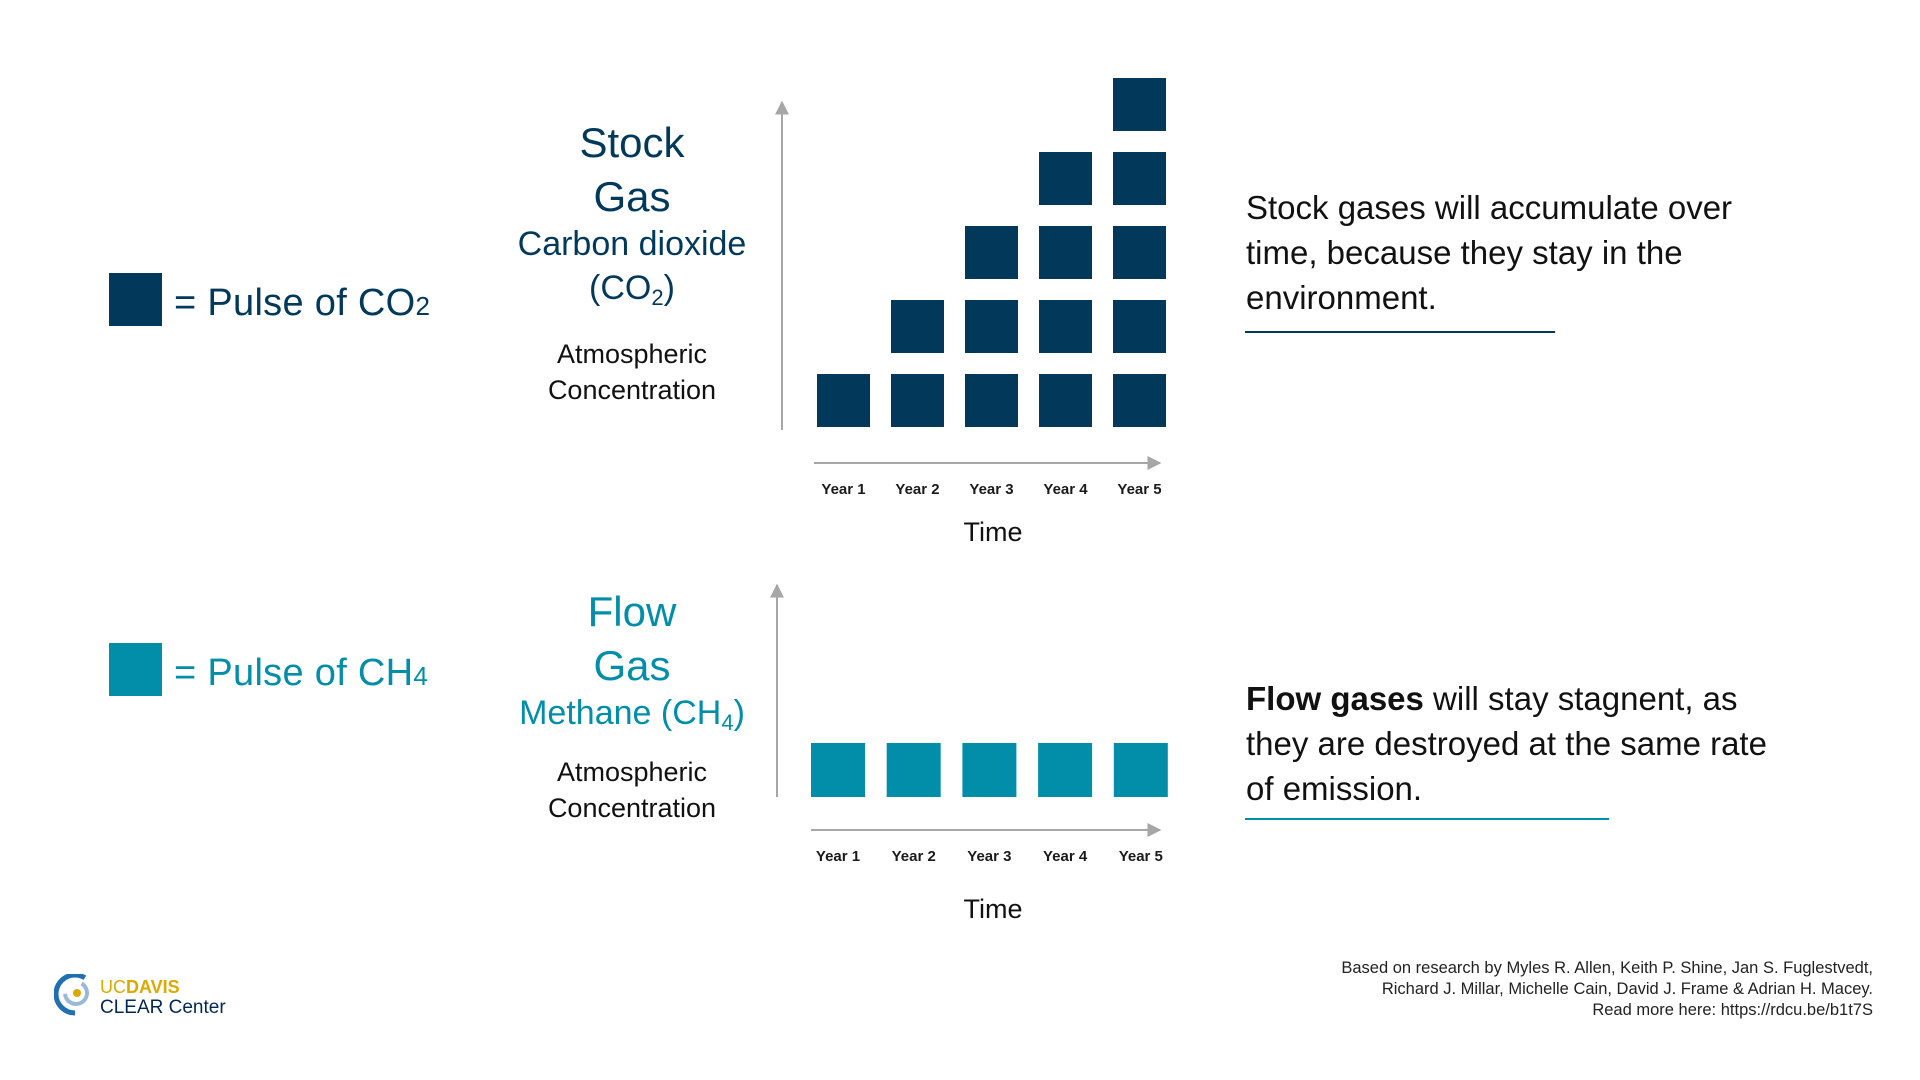 This screenshot has height=1080, width=1920. What do you see at coordinates (1335, 698) in the screenshot?
I see `description-bold: Flow gases` at bounding box center [1335, 698].